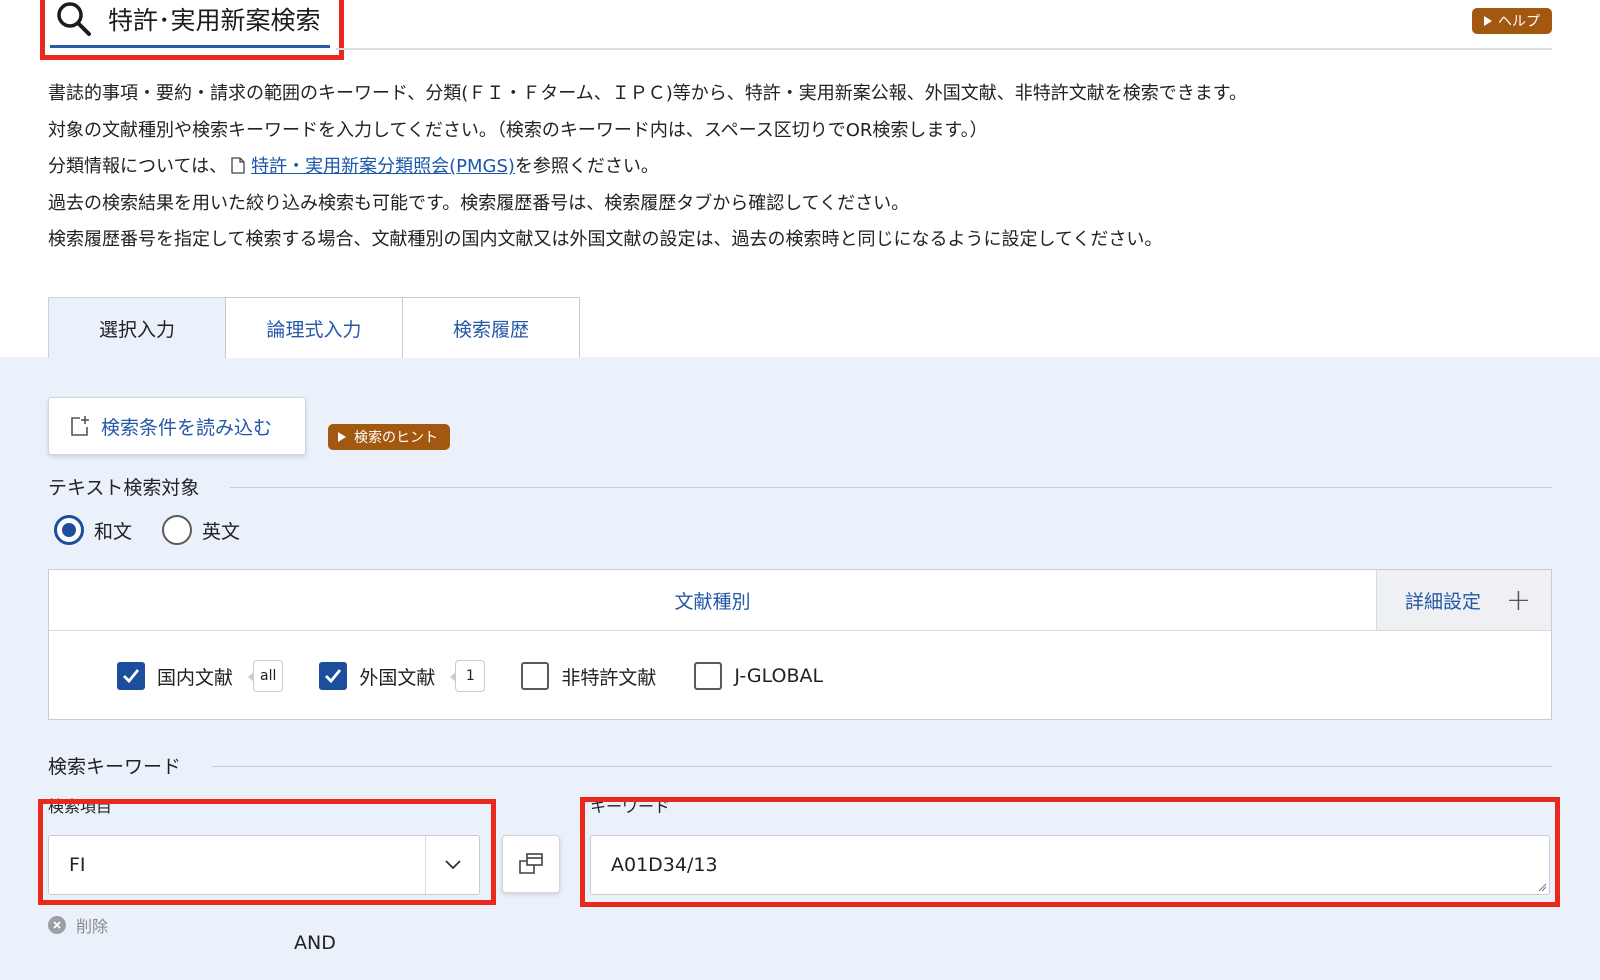 The width and height of the screenshot is (1600, 980). Describe the element at coordinates (1070, 865) in the screenshot. I see `keyword-input: A01D34/13` at that location.